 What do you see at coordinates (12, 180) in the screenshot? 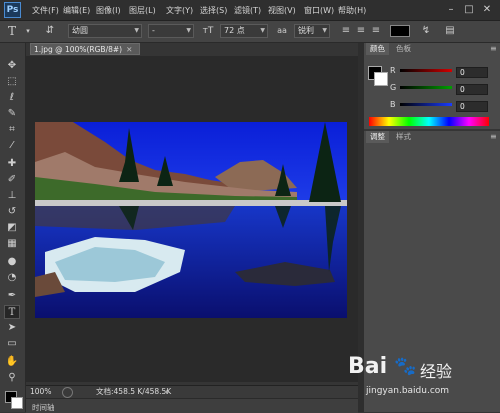
I see `brush-tool-icon: ✐` at bounding box center [12, 180].